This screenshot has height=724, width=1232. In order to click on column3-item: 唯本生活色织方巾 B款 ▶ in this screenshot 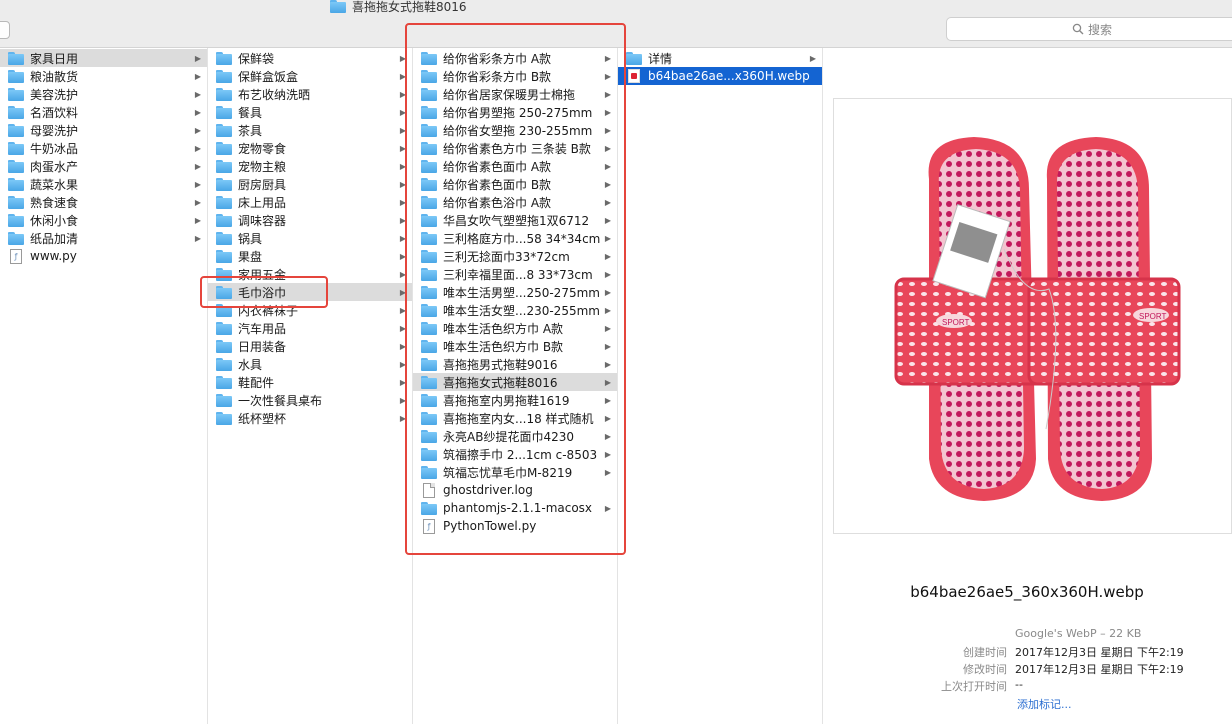, I will do `click(515, 346)`.